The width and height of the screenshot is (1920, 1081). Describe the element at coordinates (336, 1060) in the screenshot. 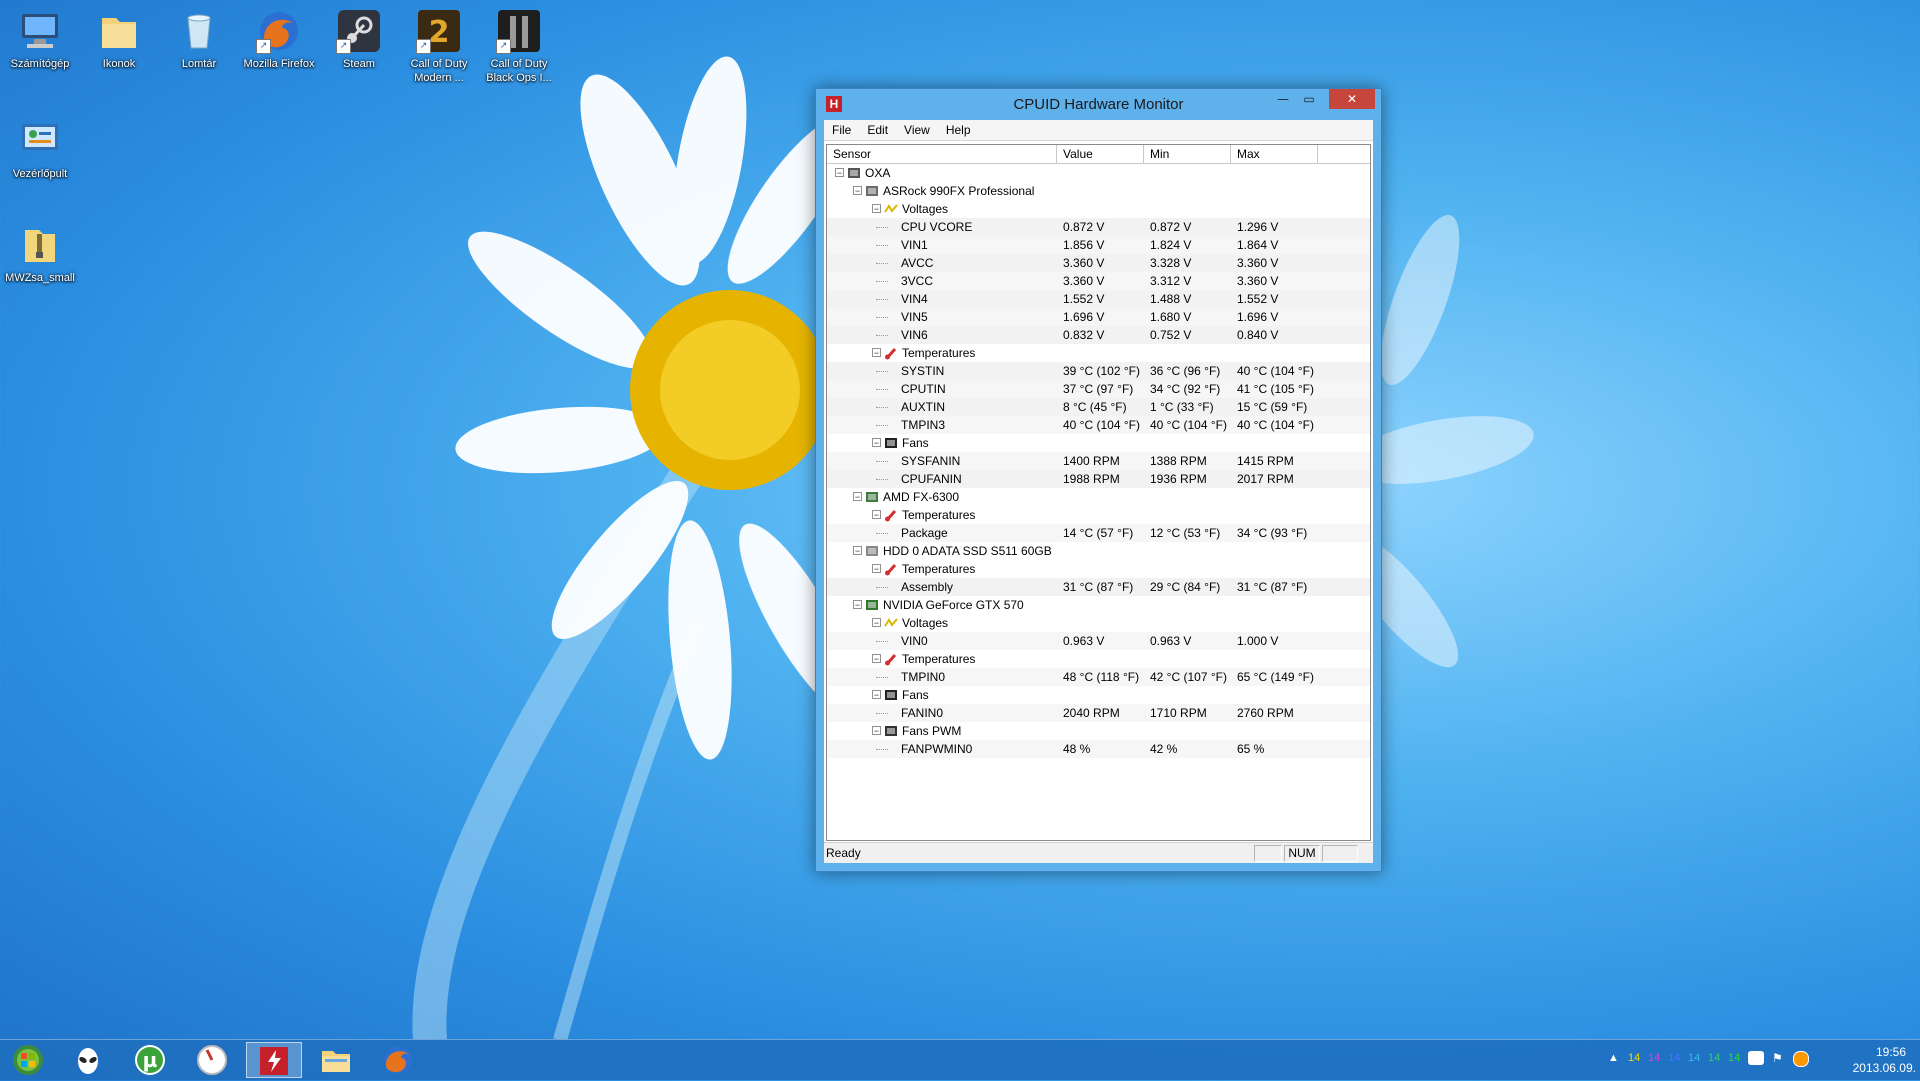

I see `taskbar-explorer` at that location.